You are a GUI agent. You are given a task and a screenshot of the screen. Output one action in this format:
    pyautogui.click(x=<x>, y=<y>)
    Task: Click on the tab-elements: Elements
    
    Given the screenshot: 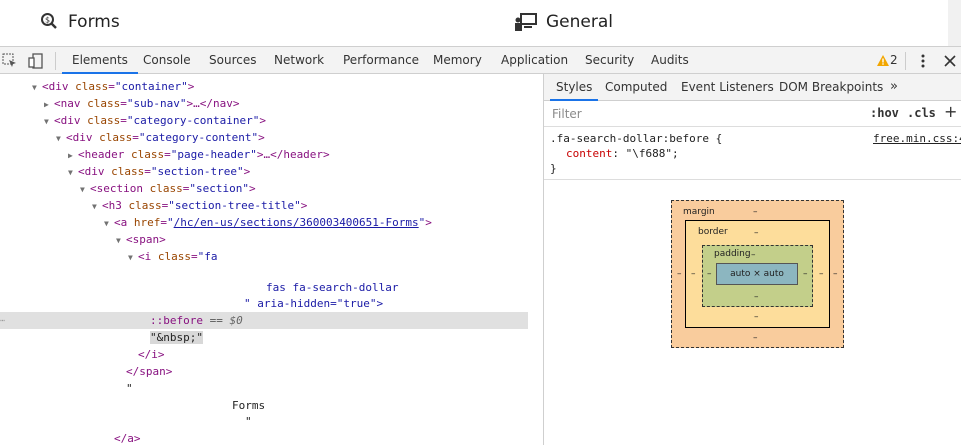 What is the action you would take?
    pyautogui.click(x=100, y=60)
    